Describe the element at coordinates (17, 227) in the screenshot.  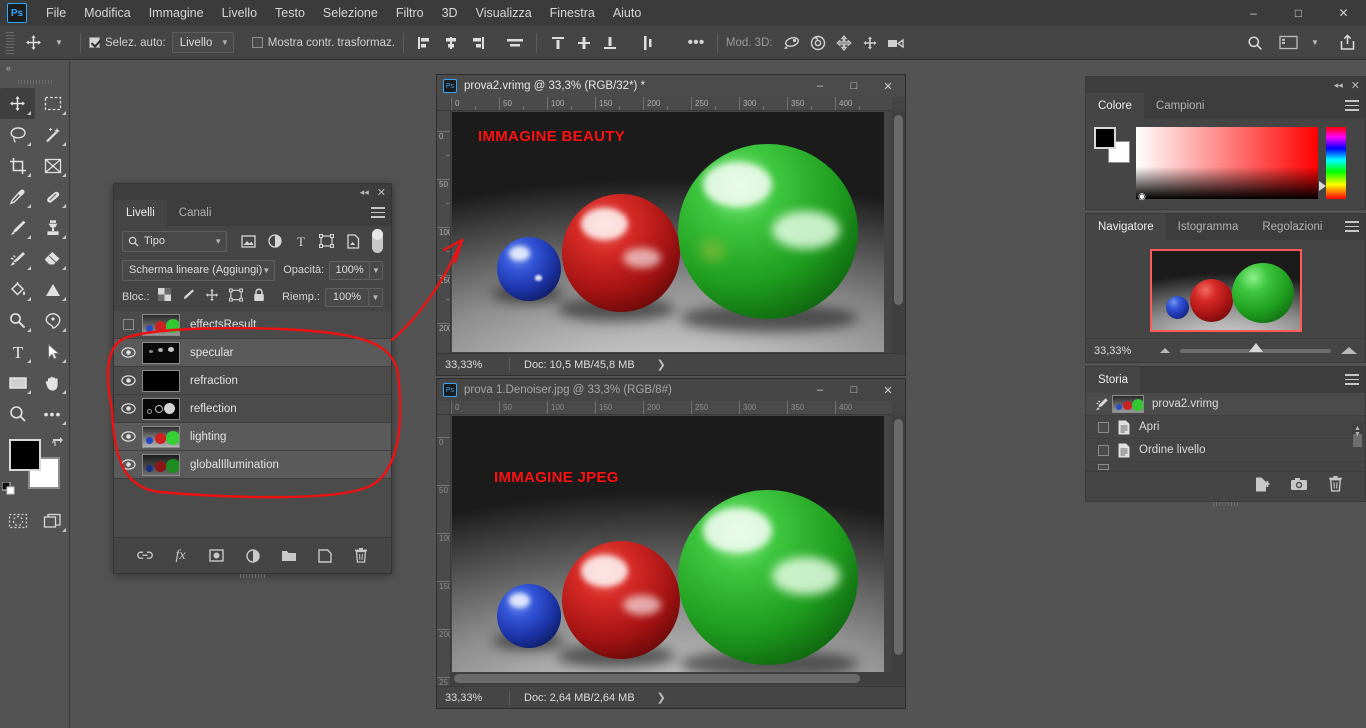
I see `tool-brush-tool-icon` at that location.